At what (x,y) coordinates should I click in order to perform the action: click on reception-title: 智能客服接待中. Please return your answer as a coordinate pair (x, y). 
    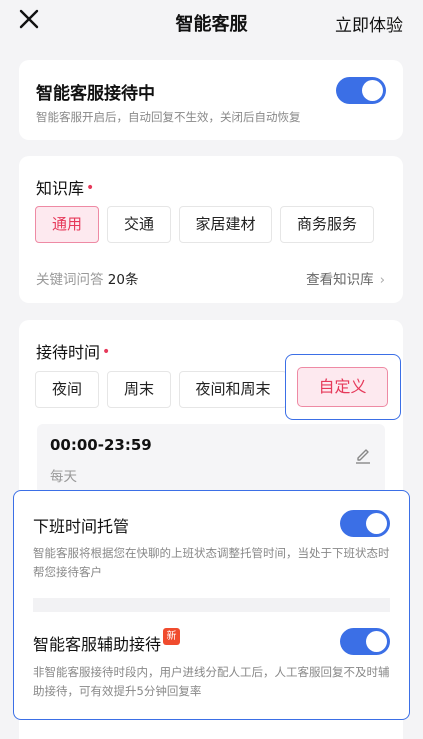
    Looking at the image, I should click on (95, 94).